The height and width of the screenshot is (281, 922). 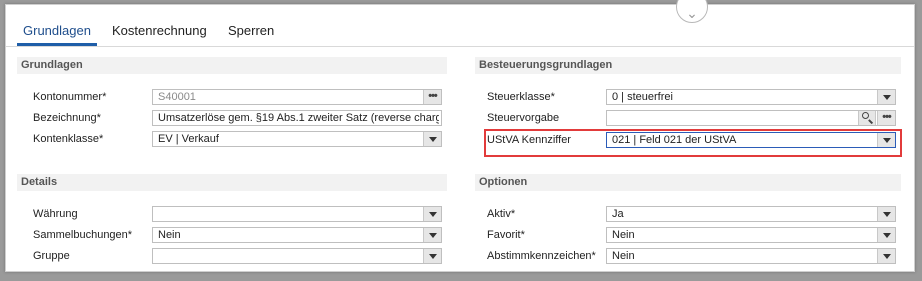 What do you see at coordinates (55, 214) in the screenshot?
I see `waehrung-label: Währung` at bounding box center [55, 214].